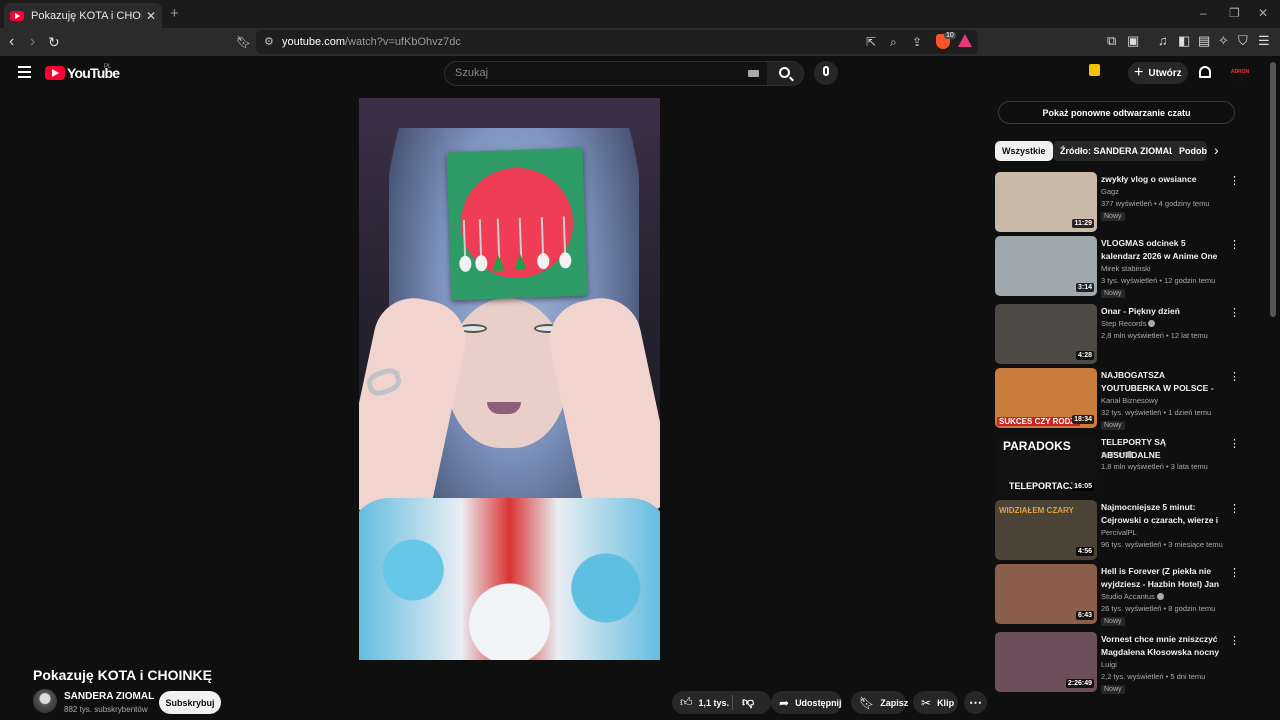 The width and height of the screenshot is (1280, 720). I want to click on recommendation-channel: Studio Accantus, so click(1132, 596).